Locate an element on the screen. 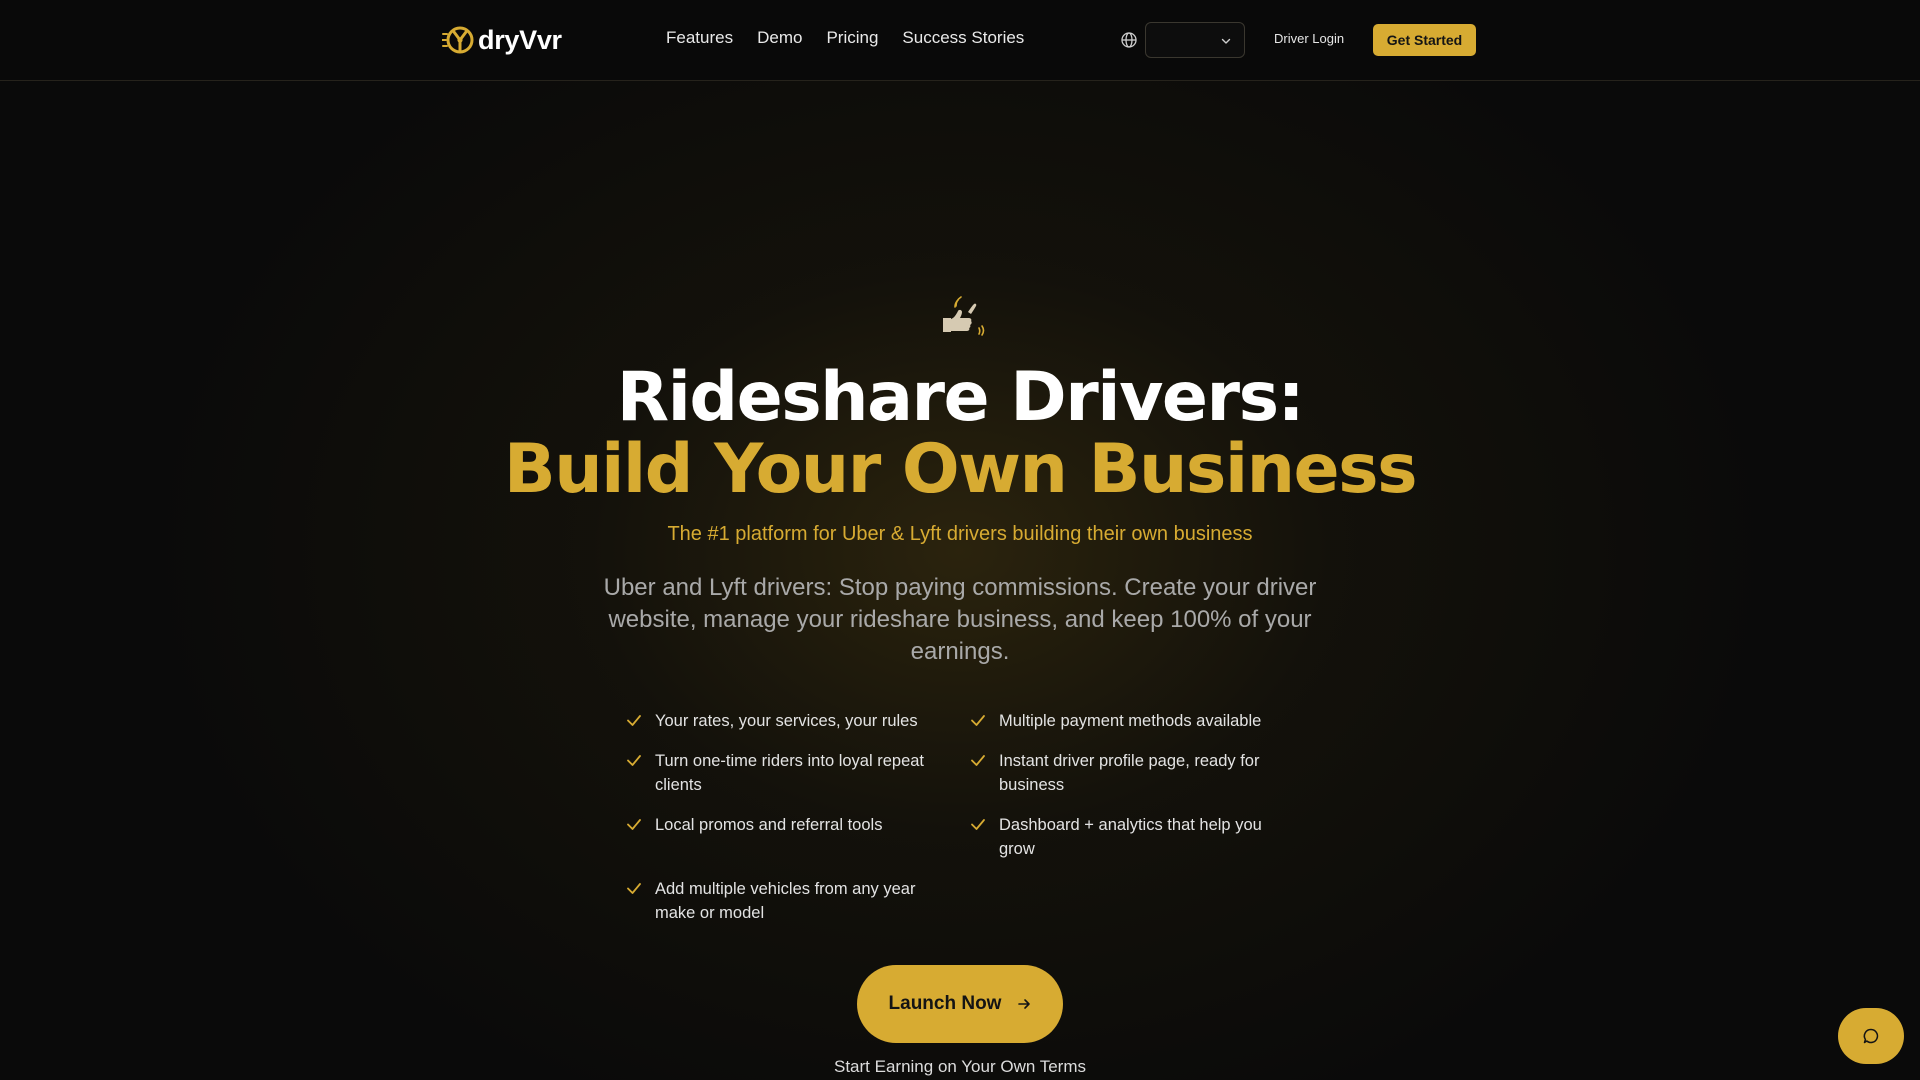 This screenshot has height=1080, width=1920. chat-icon is located at coordinates (1871, 1036).